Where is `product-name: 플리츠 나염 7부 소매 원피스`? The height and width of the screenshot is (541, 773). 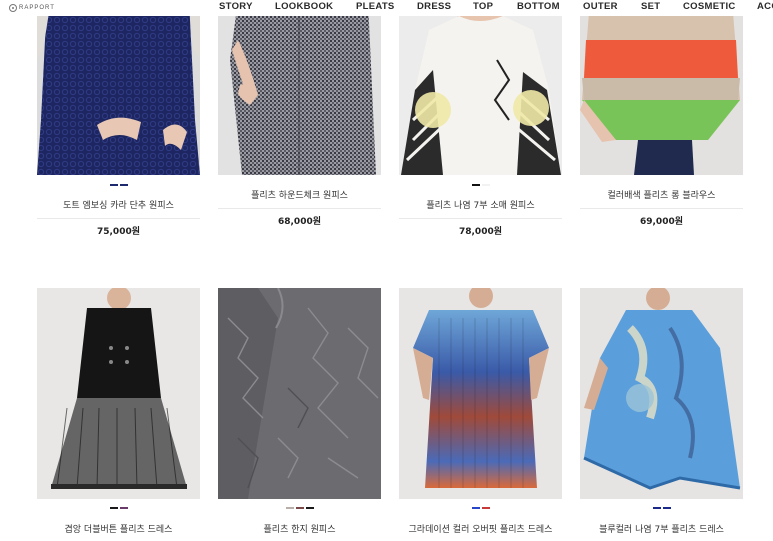
product-name: 플리츠 나염 7부 소매 원피스 is located at coordinates (480, 204).